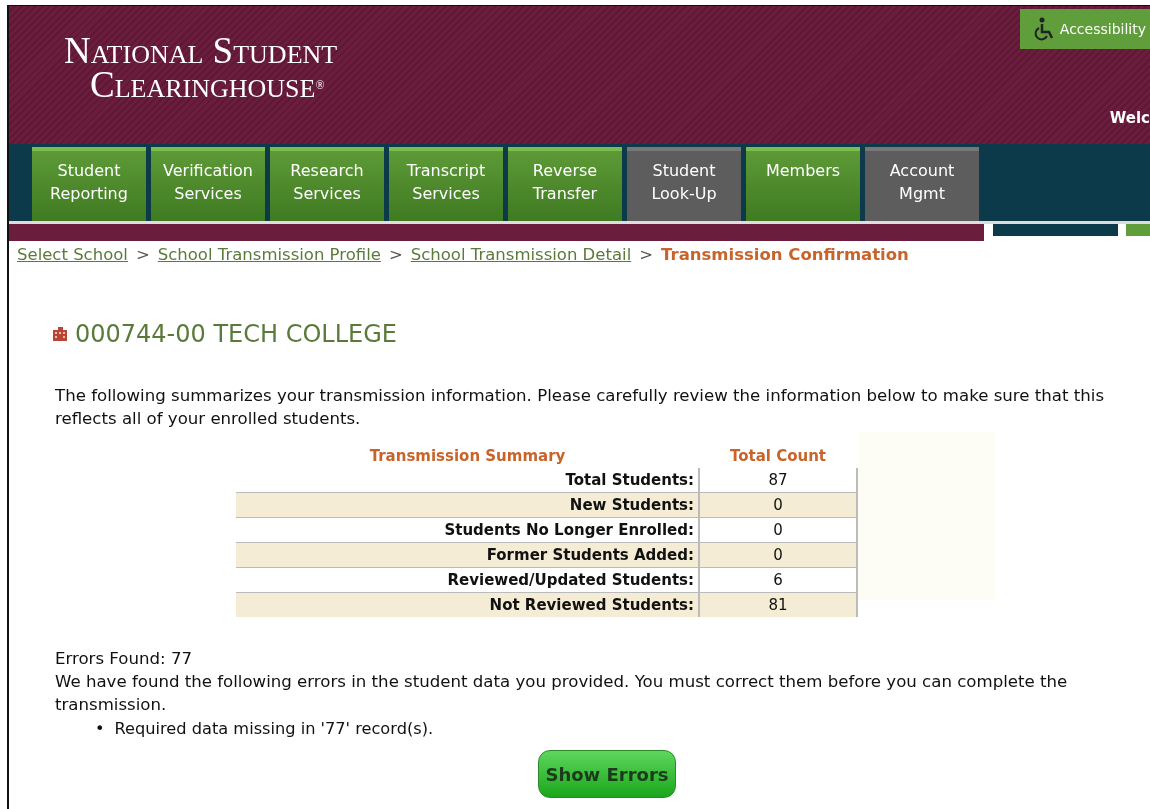  I want to click on school-title: 000744-00 TECH COLLEGE, so click(236, 334).